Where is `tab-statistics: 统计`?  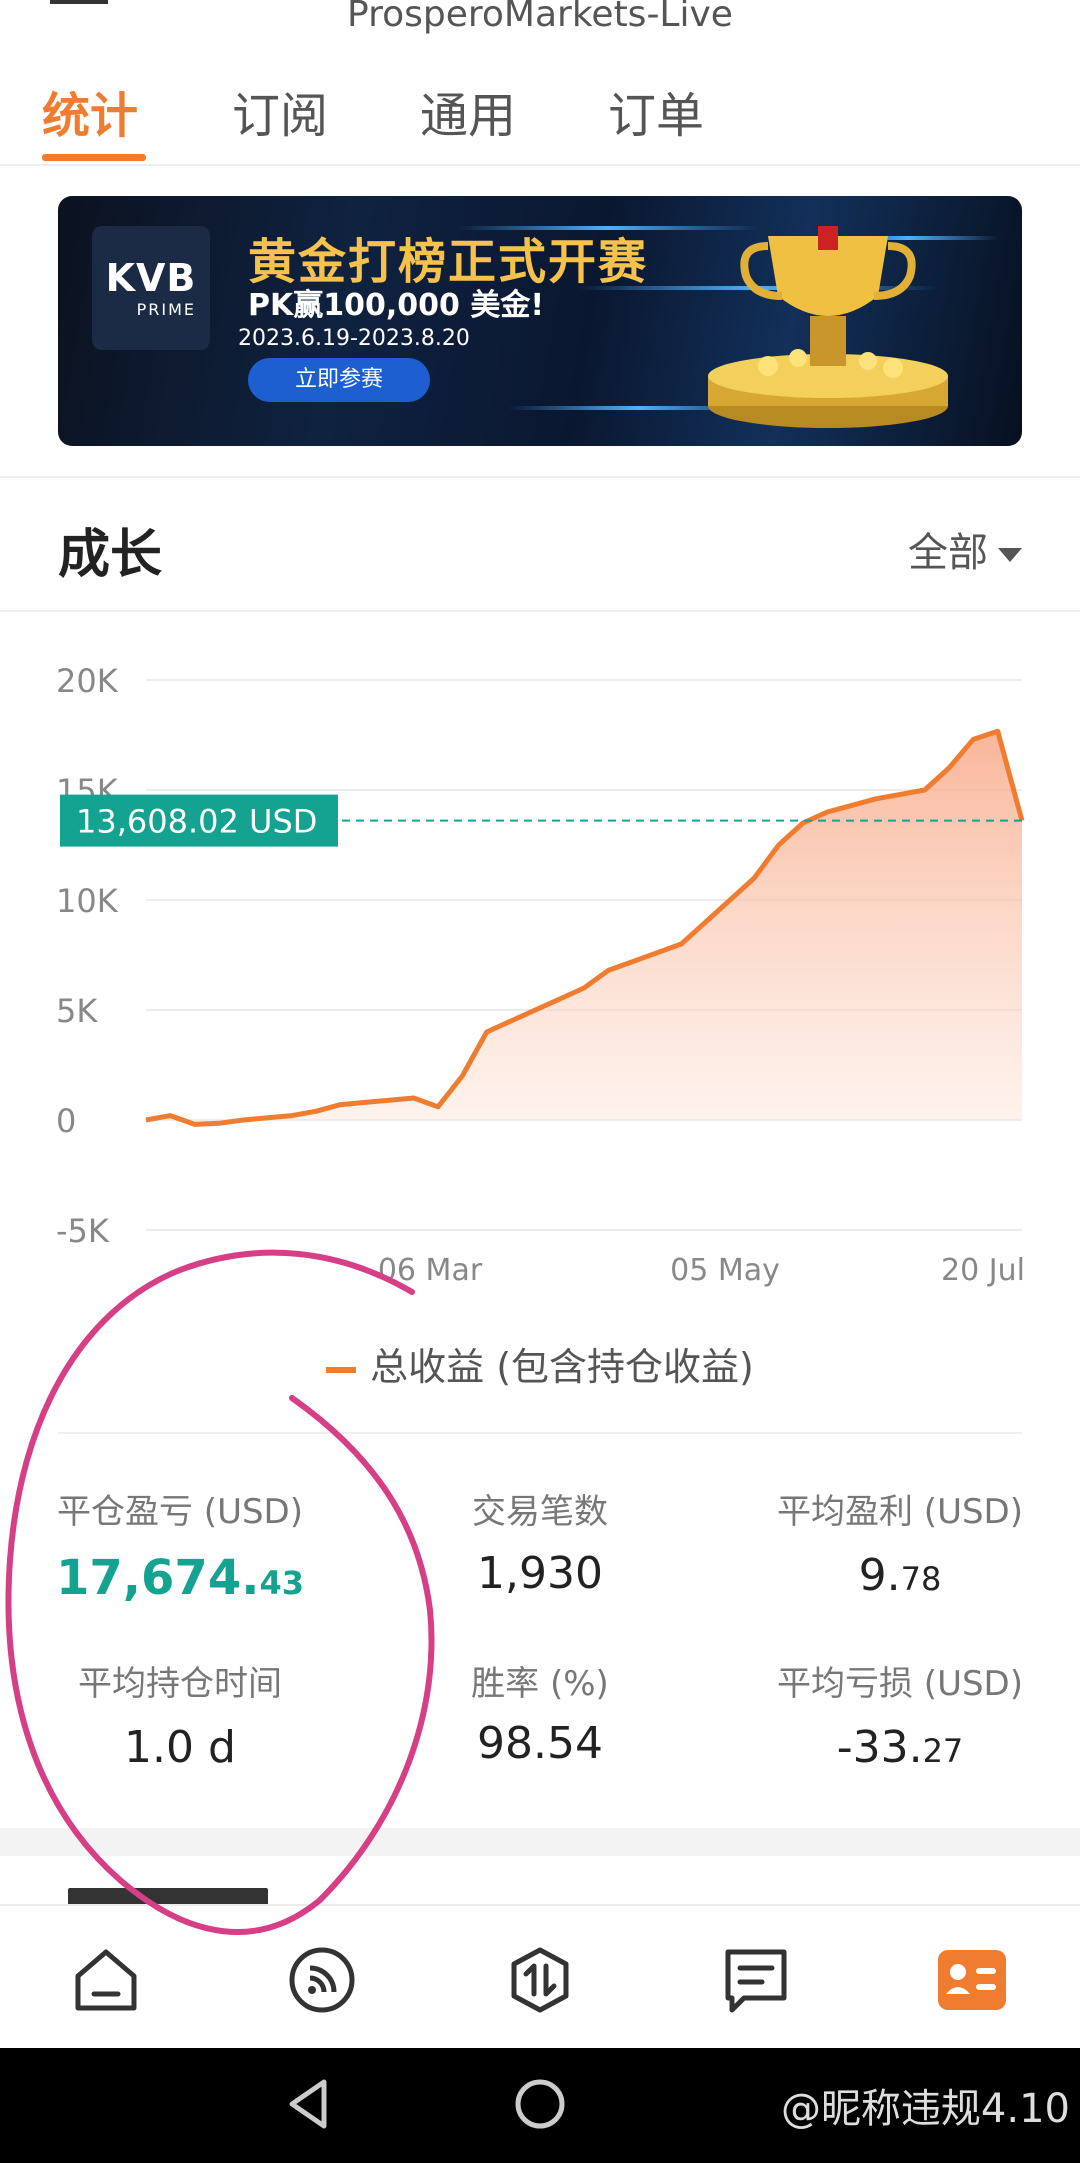 tab-statistics: 统计 is located at coordinates (90, 111).